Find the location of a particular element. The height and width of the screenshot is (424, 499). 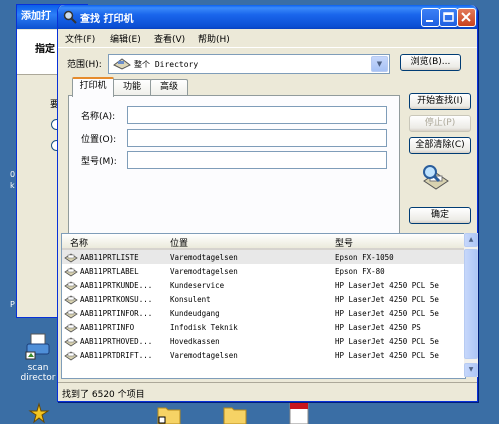

stop-button: 停止(P) is located at coordinates (440, 123).